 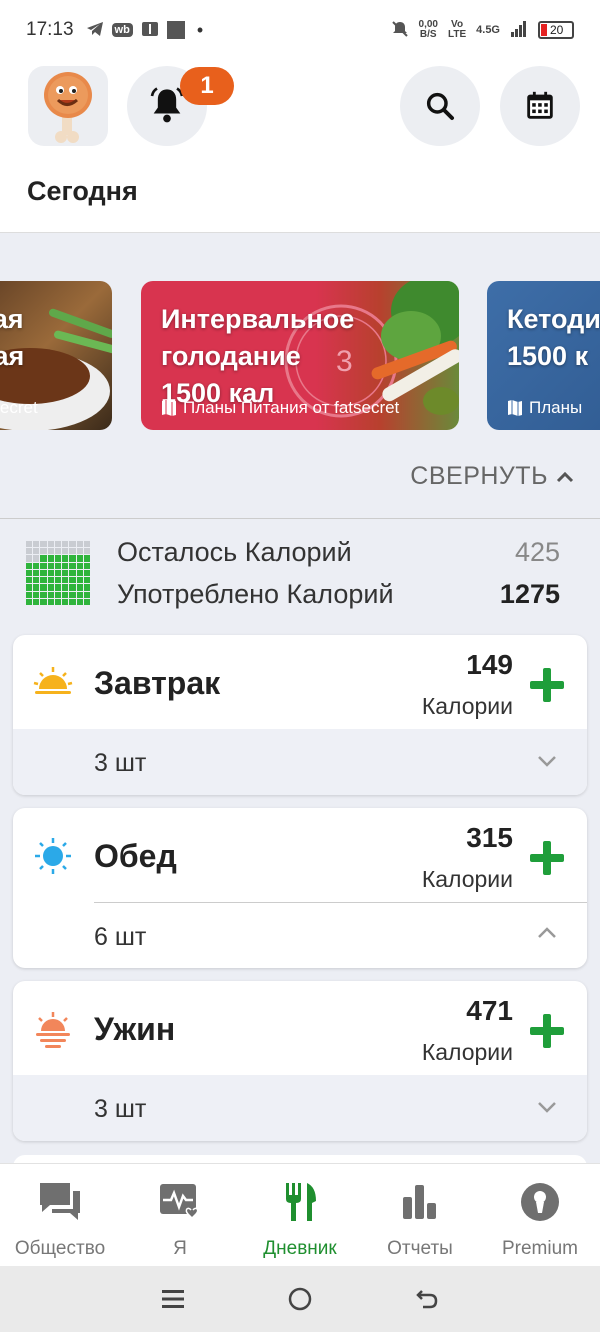 I want to click on consumed-label: Употреблено Калорий, so click(x=255, y=594).